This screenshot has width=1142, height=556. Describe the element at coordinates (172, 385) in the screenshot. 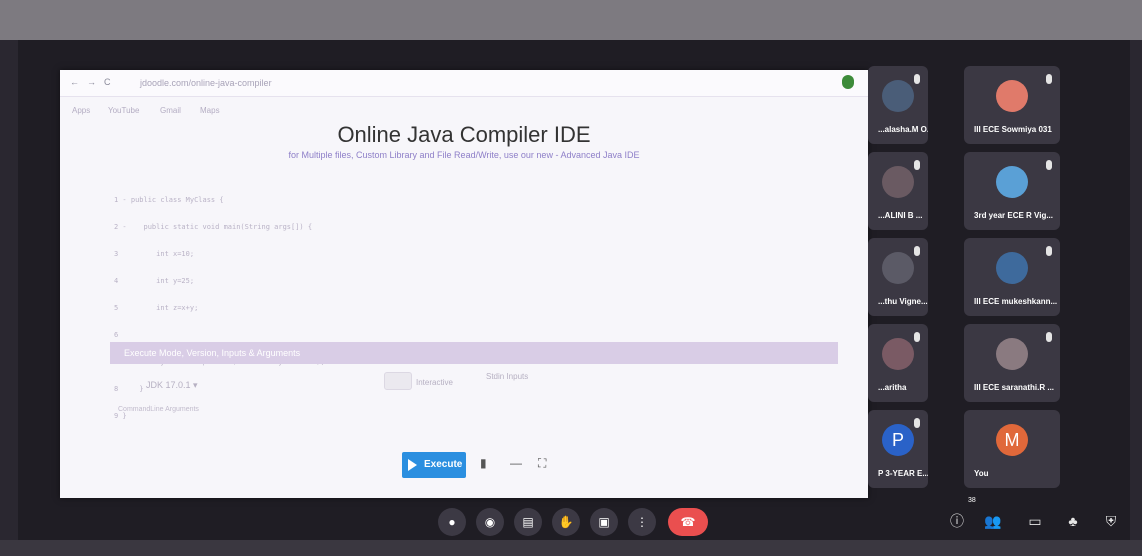

I see `jdk-select: JDK 17.0.1 ▾` at that location.